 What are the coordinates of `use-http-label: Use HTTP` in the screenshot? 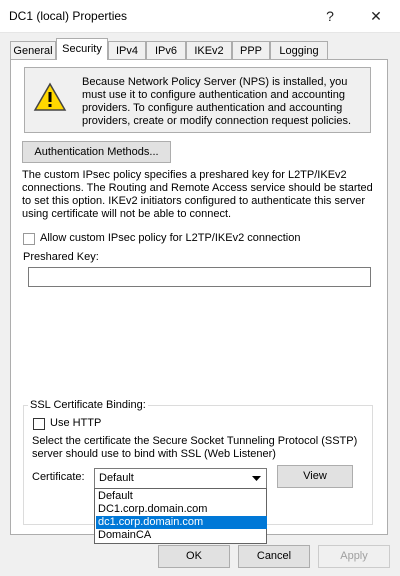 It's located at (76, 423).